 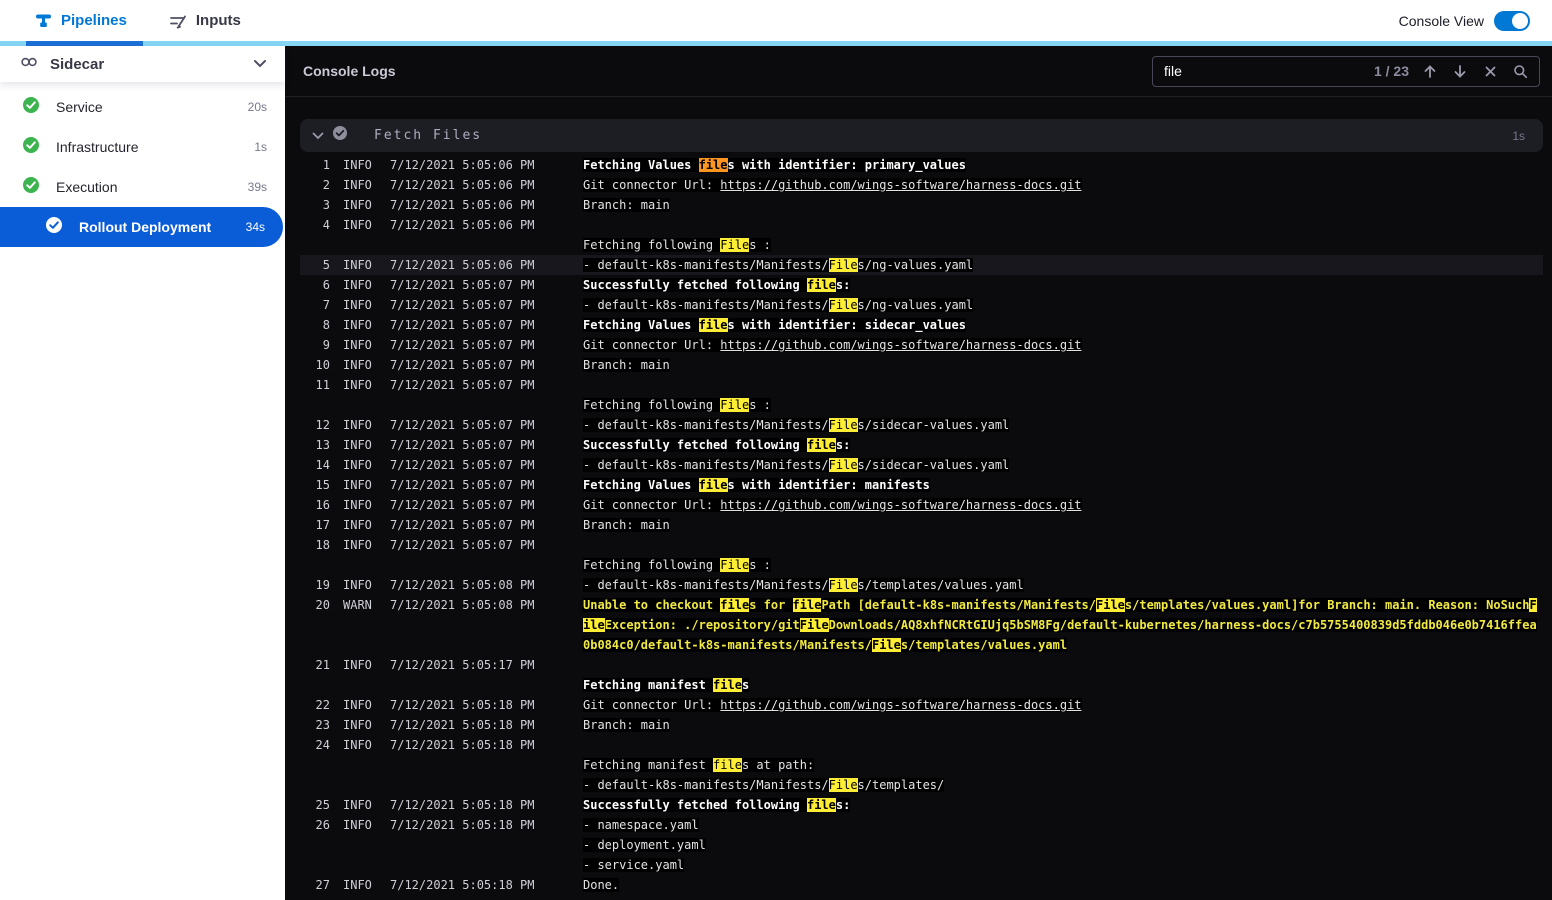 What do you see at coordinates (601, 885) in the screenshot?
I see `log-message: Done.` at bounding box center [601, 885].